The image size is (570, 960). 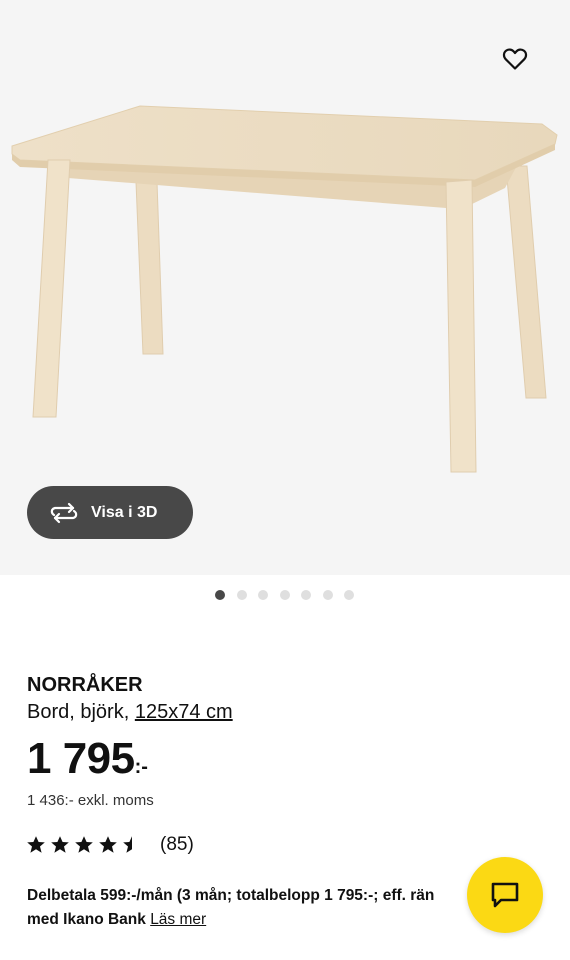 I want to click on product-price: 1 795:-, so click(x=87, y=759).